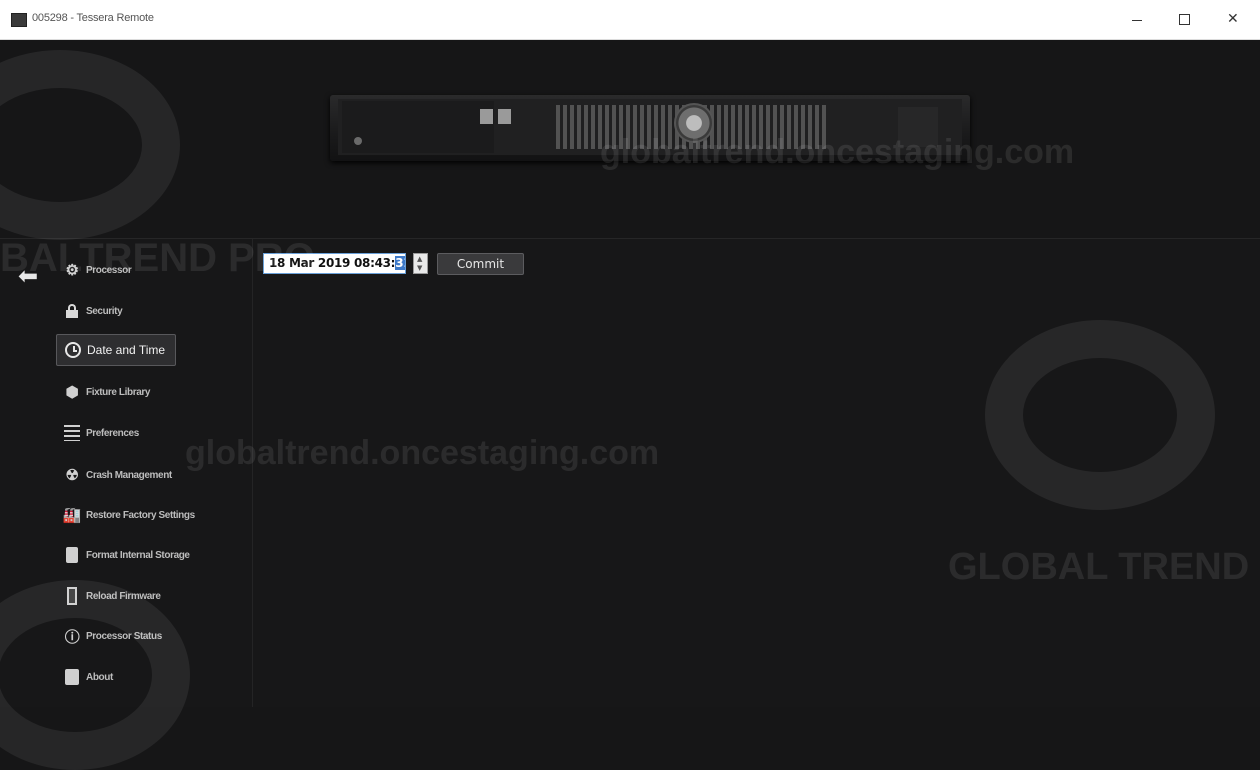  I want to click on trash-icon, so click(72, 555).